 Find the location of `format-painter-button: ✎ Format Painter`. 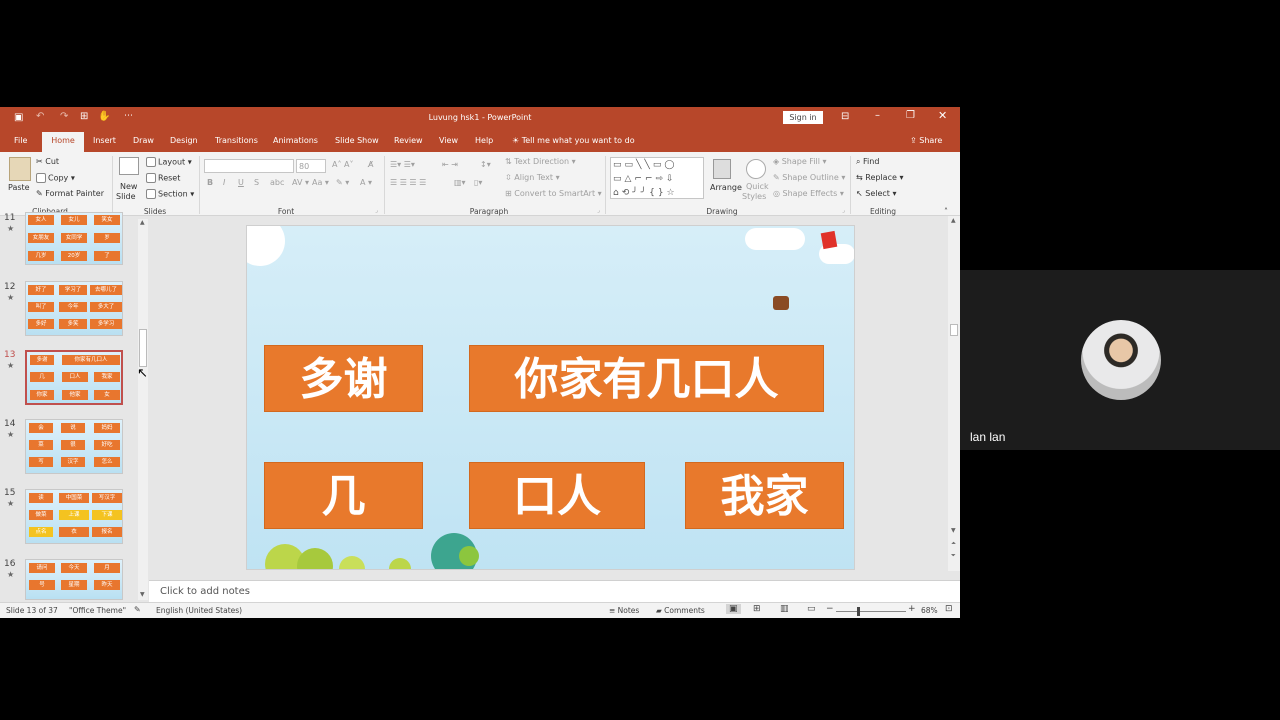

format-painter-button: ✎ Format Painter is located at coordinates (70, 193).